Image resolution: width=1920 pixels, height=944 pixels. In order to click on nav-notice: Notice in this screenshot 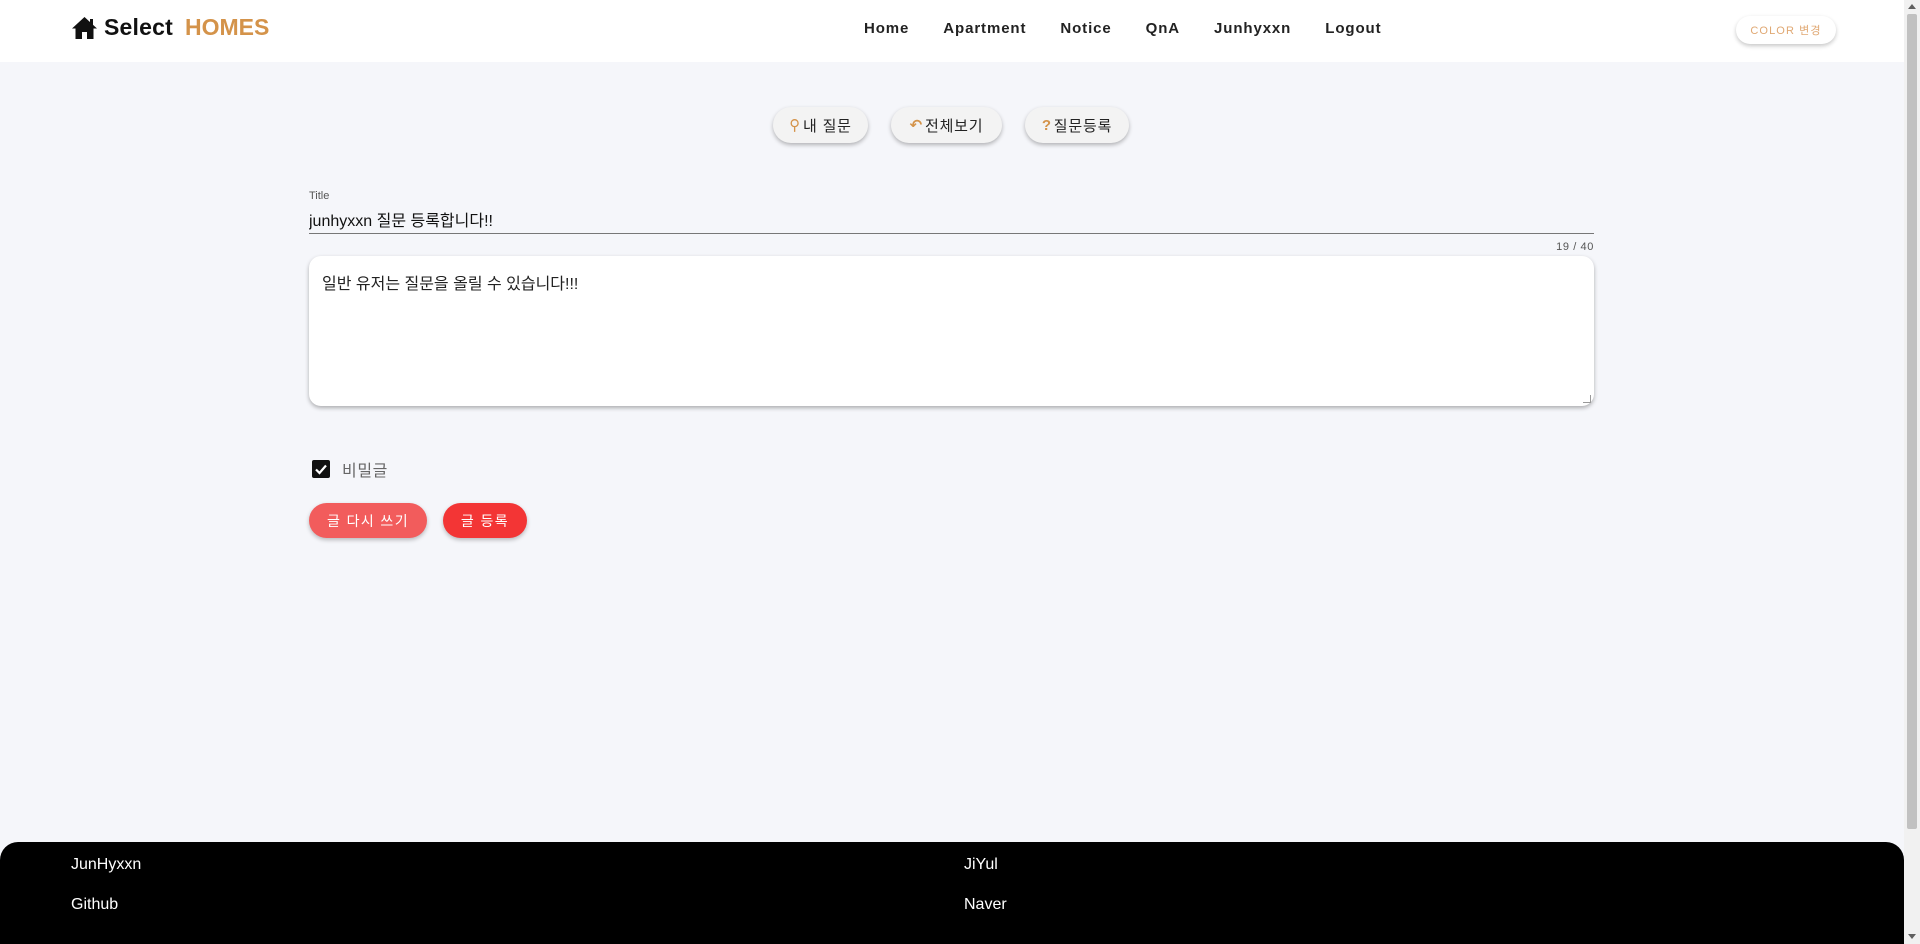, I will do `click(1085, 28)`.